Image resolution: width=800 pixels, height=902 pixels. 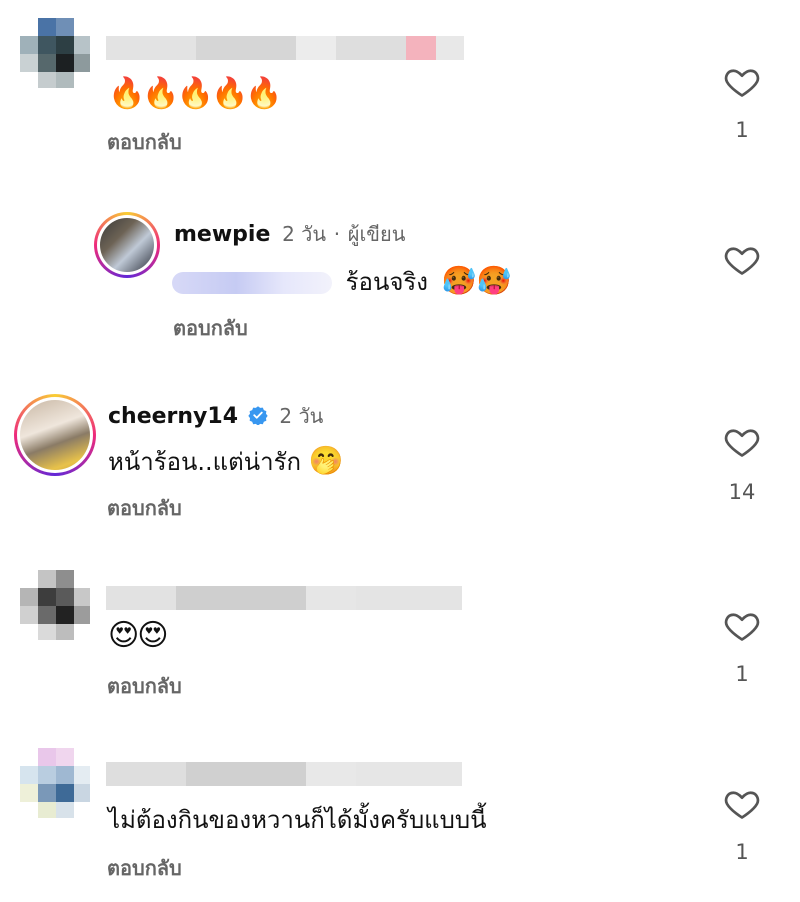 What do you see at coordinates (222, 234) in the screenshot?
I see `username-text: mewpie` at bounding box center [222, 234].